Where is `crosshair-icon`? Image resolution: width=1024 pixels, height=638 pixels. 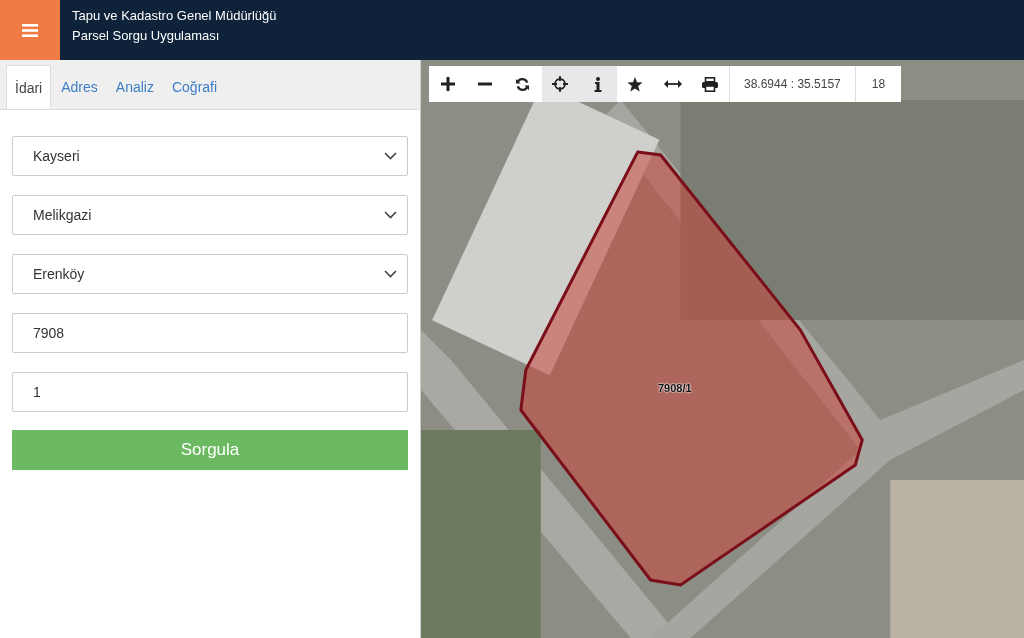
crosshair-icon is located at coordinates (560, 84).